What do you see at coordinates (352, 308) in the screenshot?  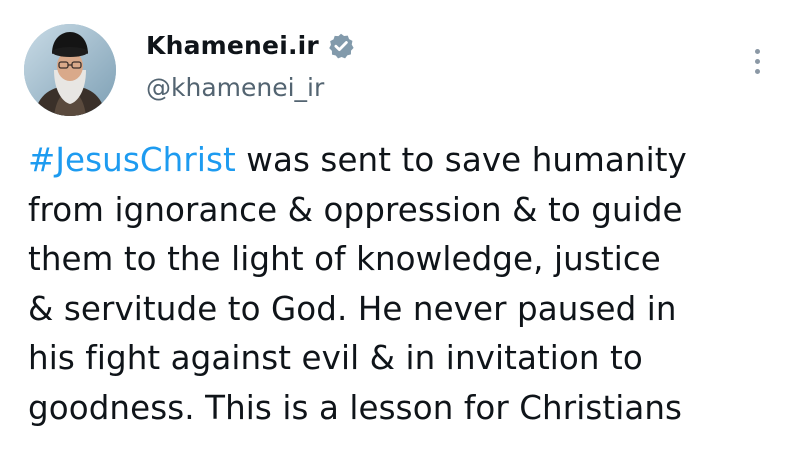 I see `tweet-line: & servitude to God. He never paused in` at bounding box center [352, 308].